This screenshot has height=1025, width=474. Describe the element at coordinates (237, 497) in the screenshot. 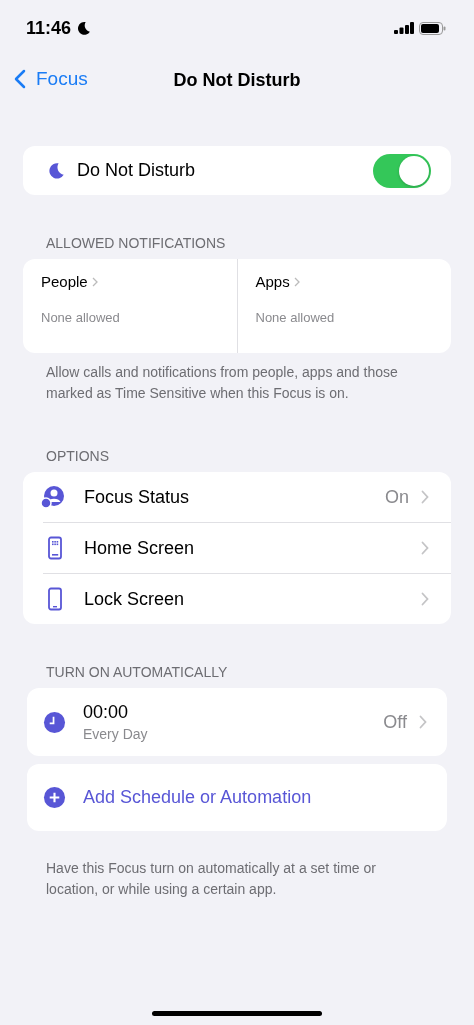

I see `option-row: Focus Status On` at that location.